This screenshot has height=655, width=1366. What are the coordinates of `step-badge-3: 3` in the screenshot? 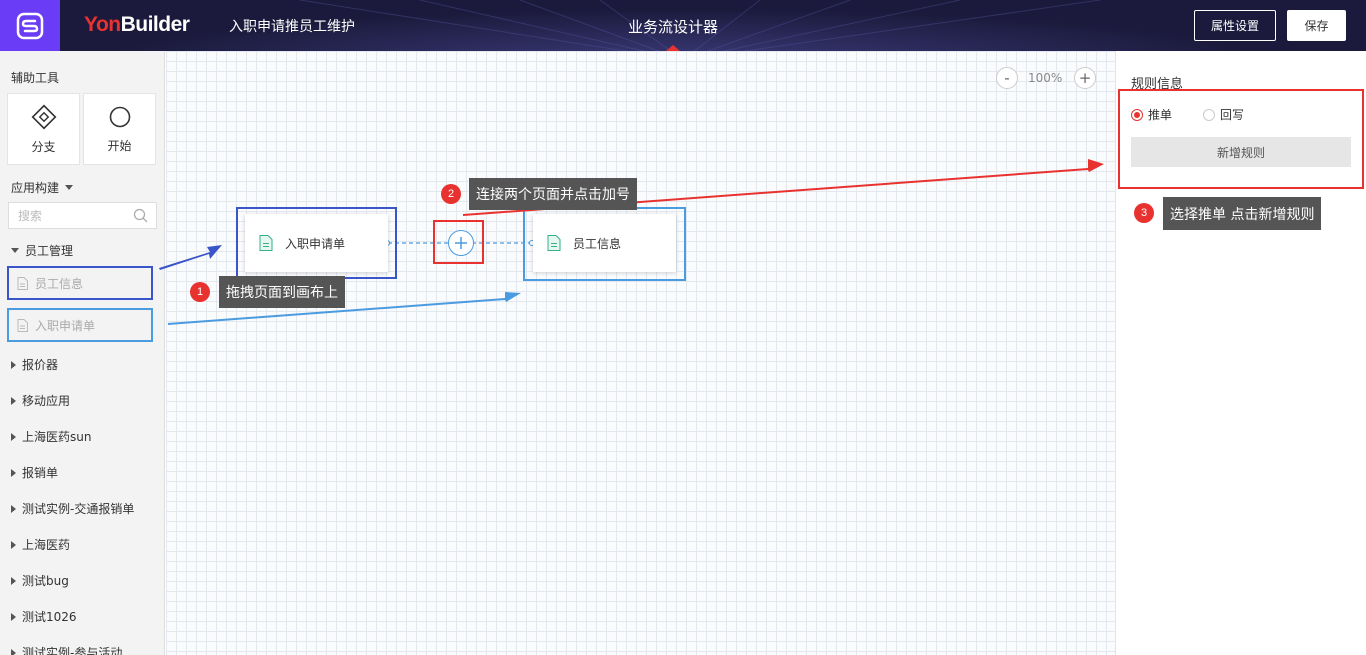 It's located at (1144, 213).